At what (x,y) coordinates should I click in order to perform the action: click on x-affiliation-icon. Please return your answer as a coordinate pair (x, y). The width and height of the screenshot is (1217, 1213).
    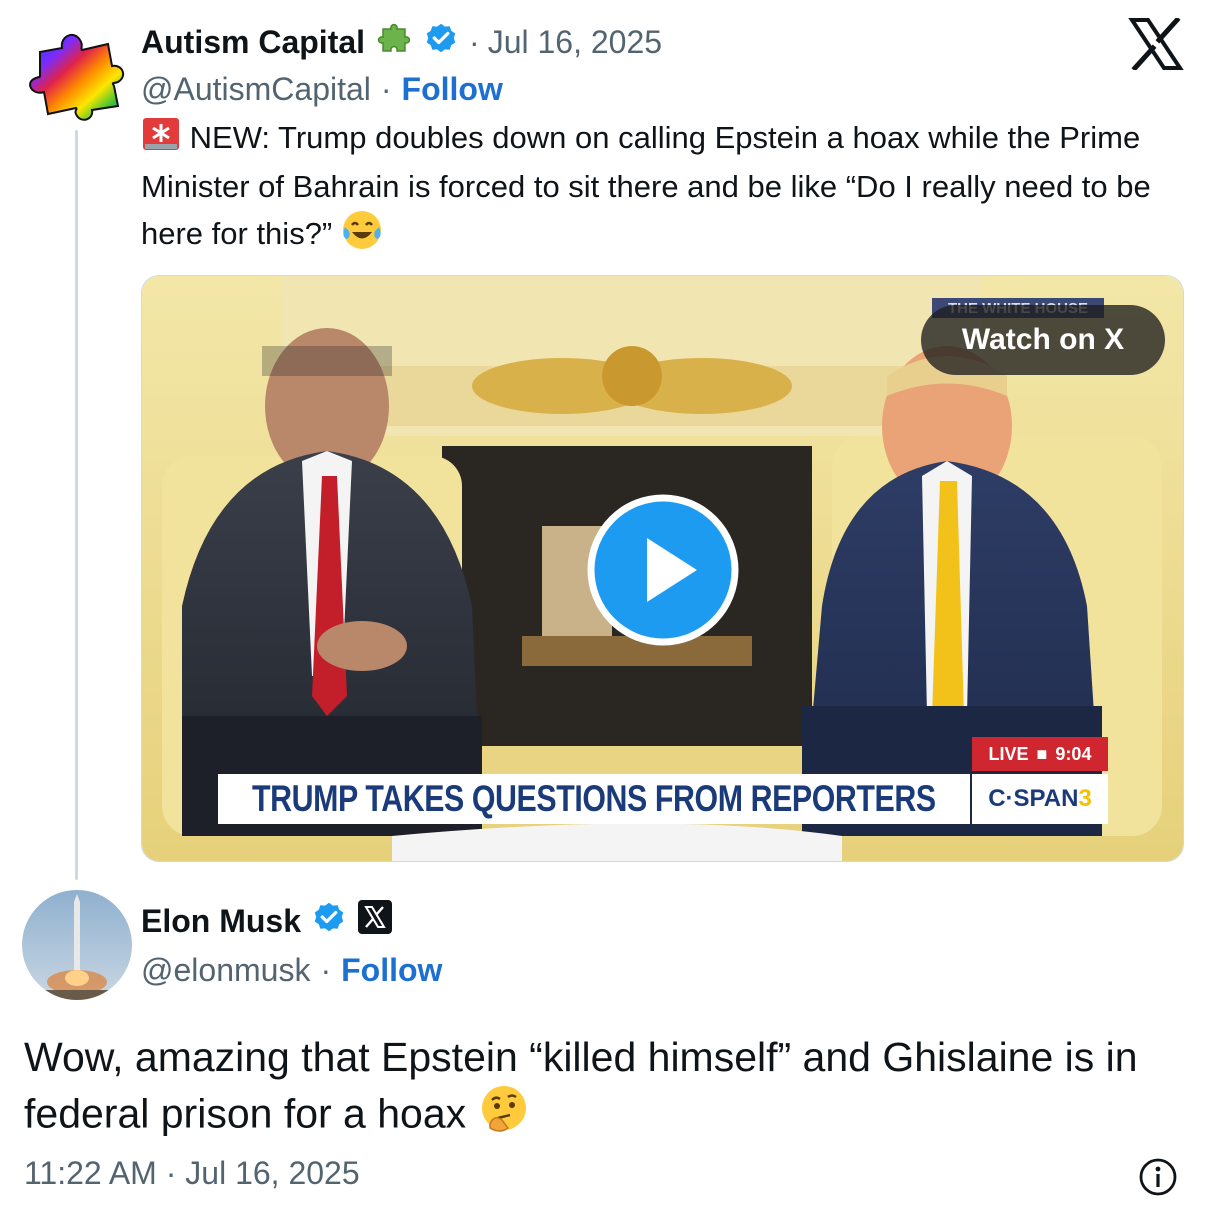
    Looking at the image, I should click on (375, 921).